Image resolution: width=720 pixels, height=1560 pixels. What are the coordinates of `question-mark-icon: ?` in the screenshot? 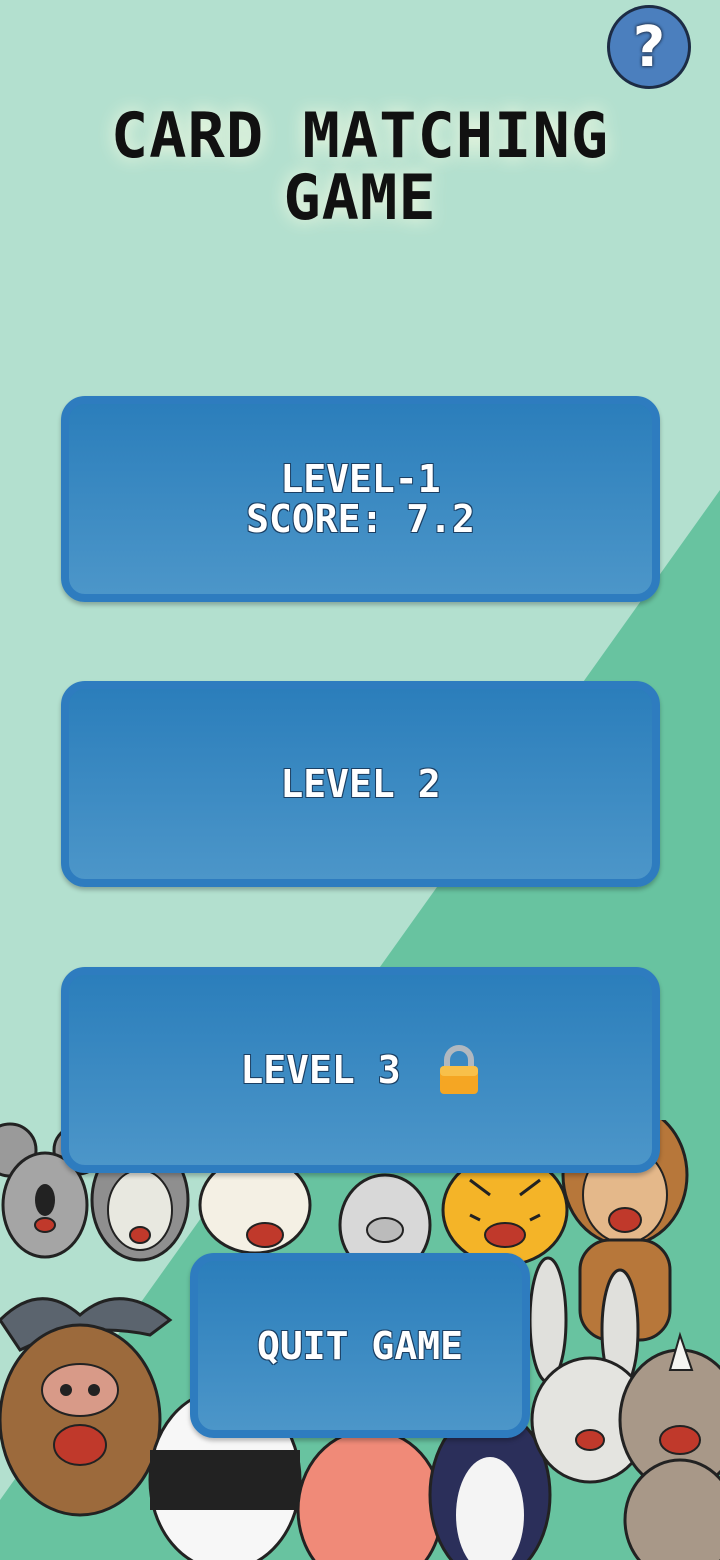 It's located at (649, 47).